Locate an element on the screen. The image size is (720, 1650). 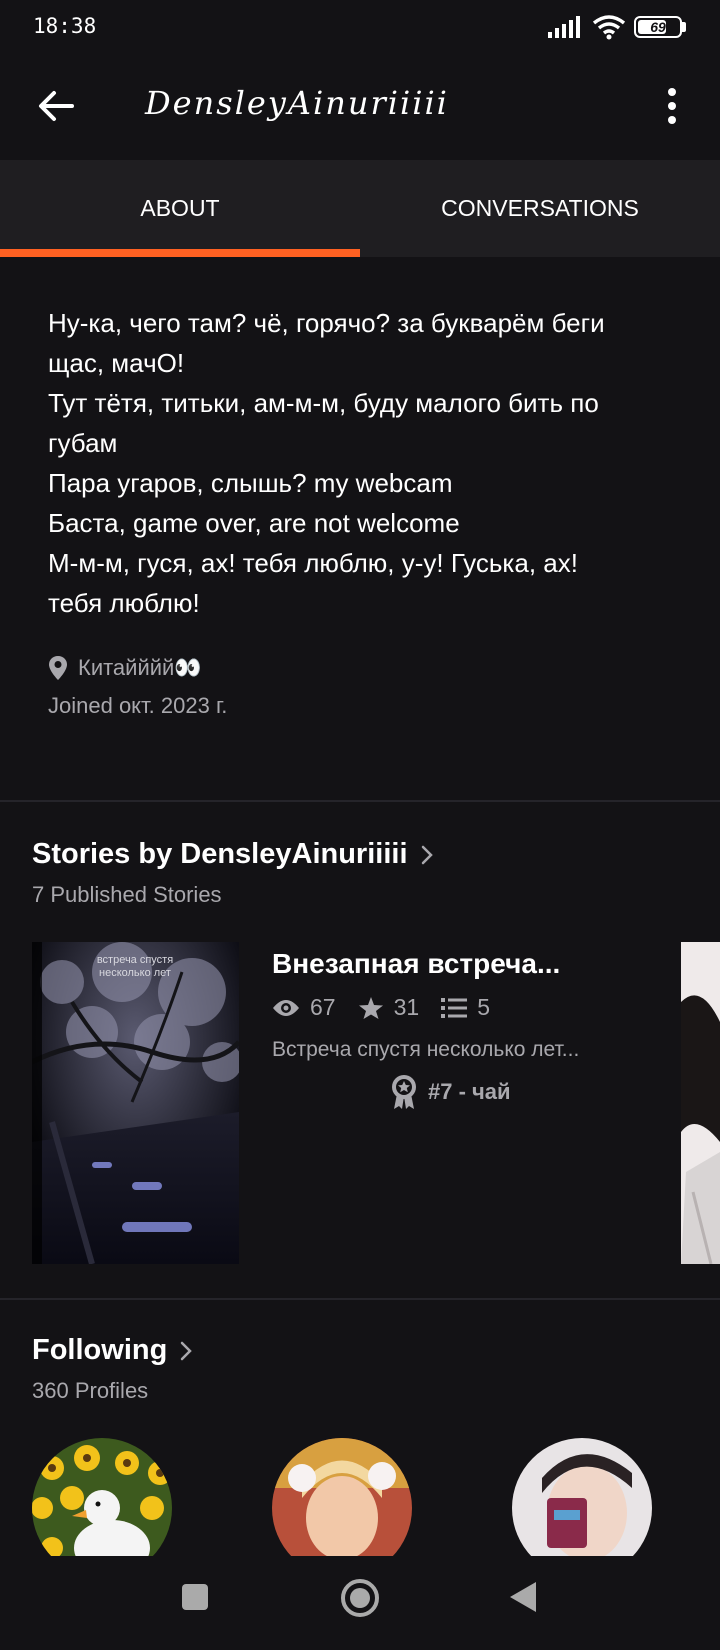
bio-line: губам is located at coordinates (83, 443).